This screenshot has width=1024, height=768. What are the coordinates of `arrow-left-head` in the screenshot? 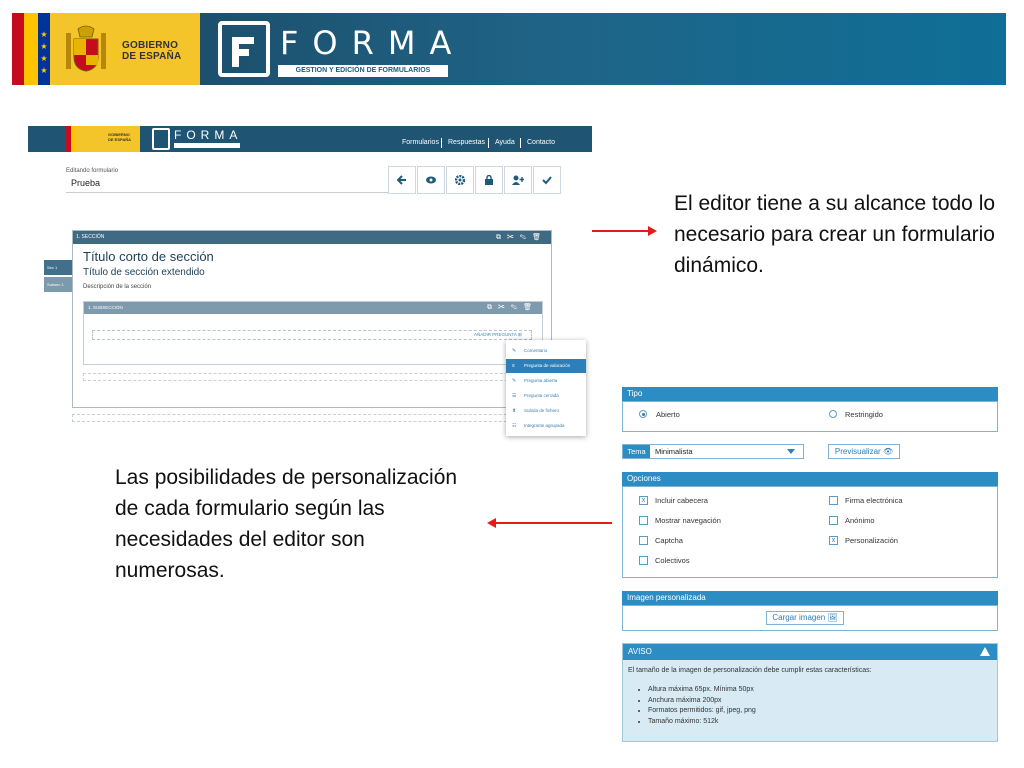 It's located at (491, 523).